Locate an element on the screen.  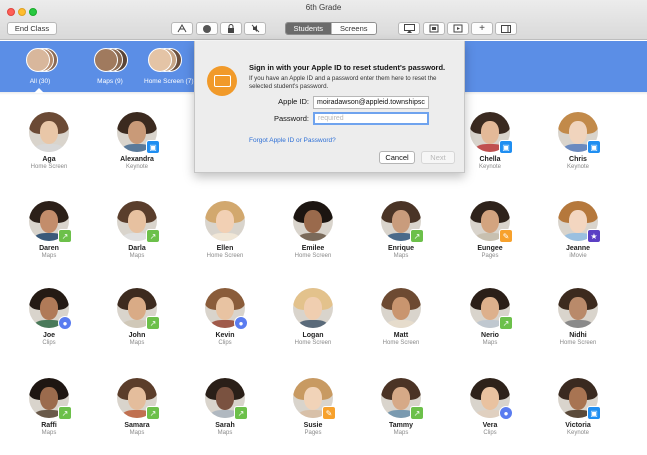
avatar-shirt is located at coordinates (313, 237).